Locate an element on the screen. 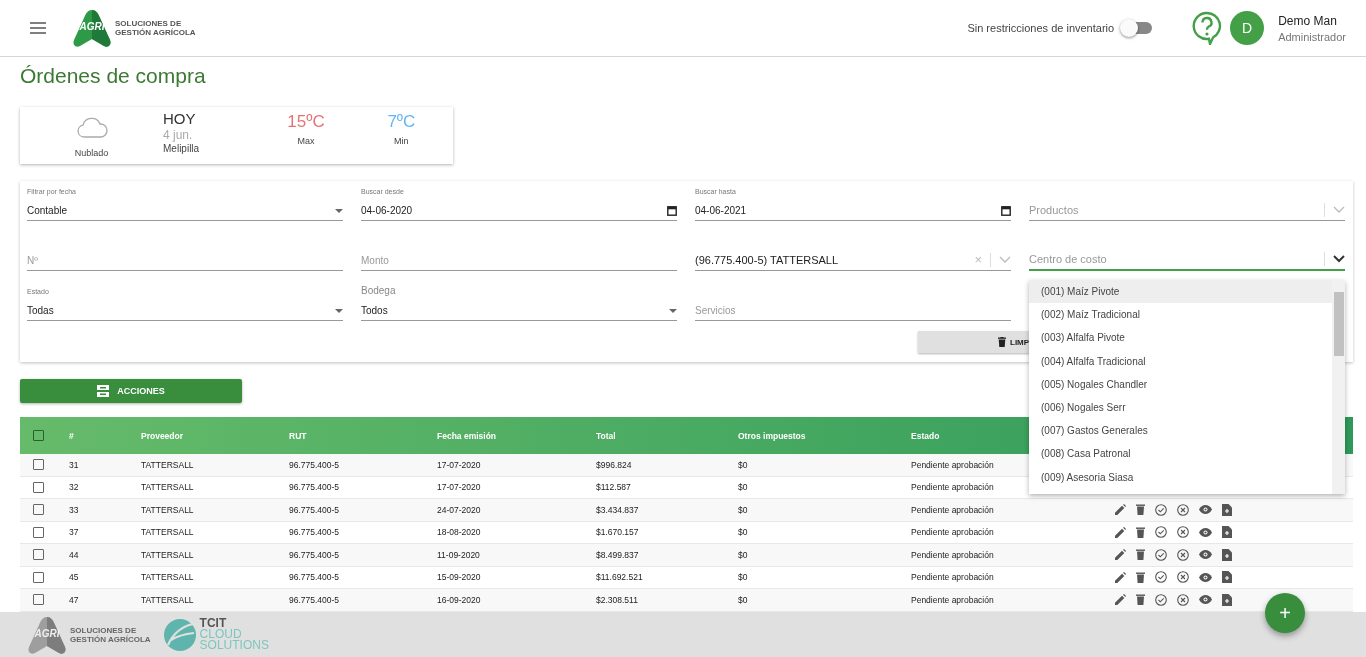 This screenshot has height=657, width=1366. cloud-icon is located at coordinates (91, 128).